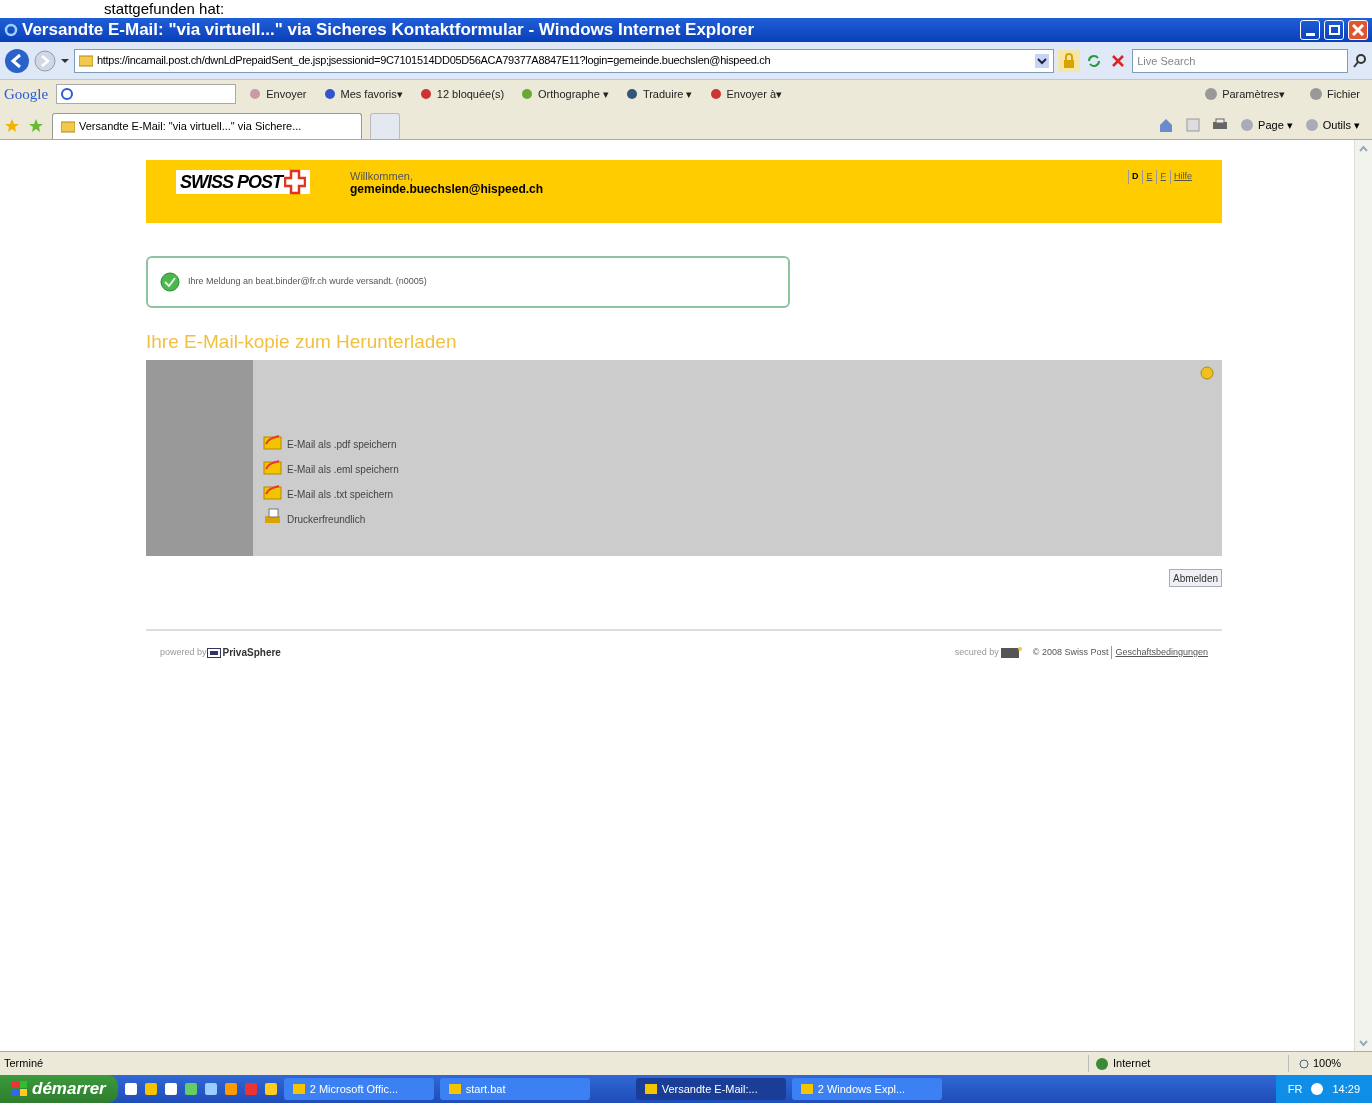 Image resolution: width=1372 pixels, height=1103 pixels. What do you see at coordinates (658, 94) in the screenshot?
I see `toolbar-button: Traduire ▾` at bounding box center [658, 94].